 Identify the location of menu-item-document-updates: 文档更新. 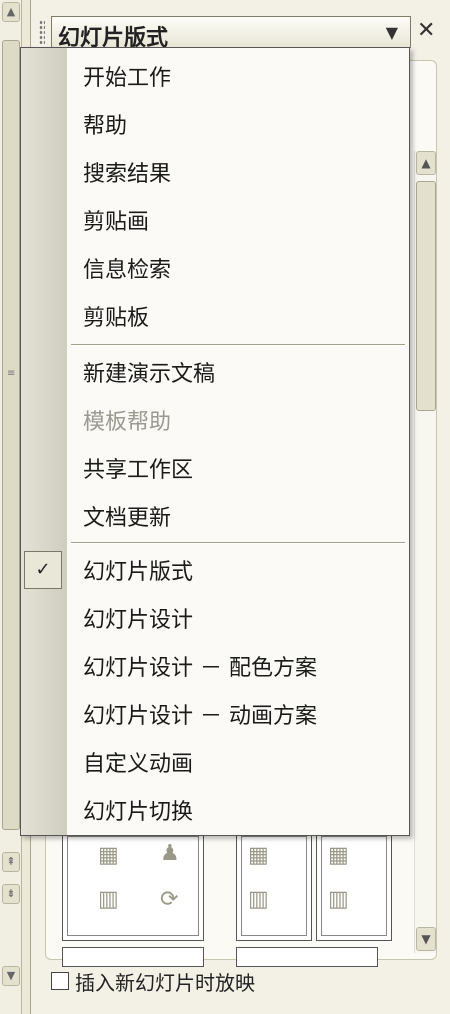
(215, 516).